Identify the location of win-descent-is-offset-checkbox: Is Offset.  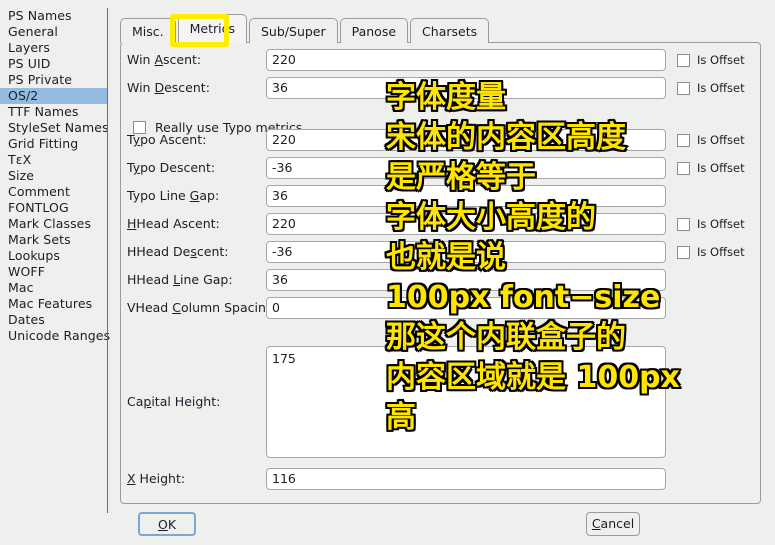
(711, 88).